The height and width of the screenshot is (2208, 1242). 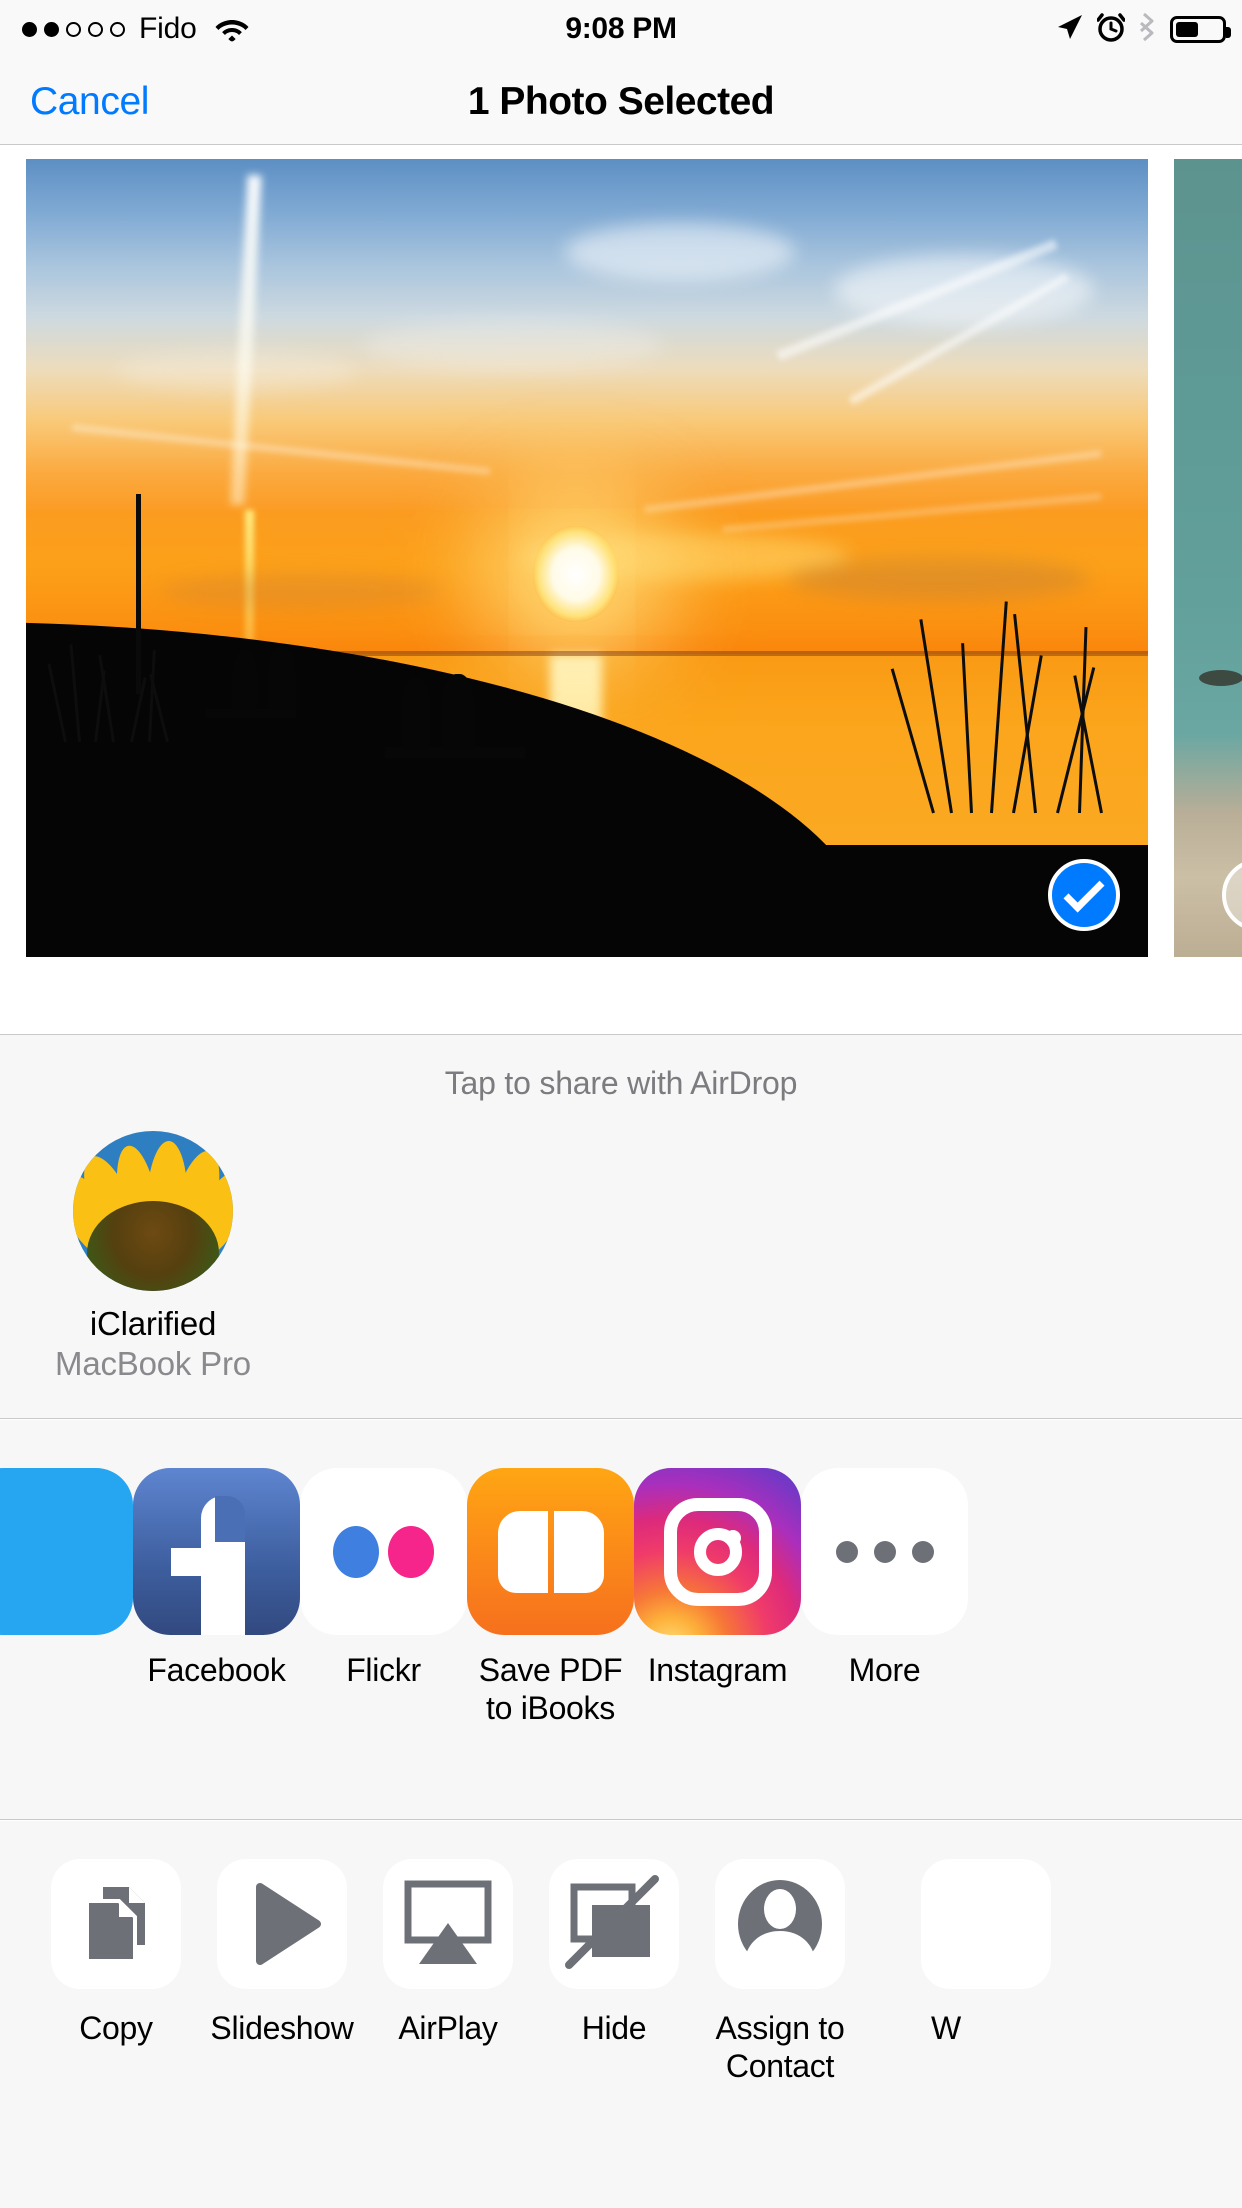 What do you see at coordinates (780, 2047) in the screenshot?
I see `action-label: Assign to Contact` at bounding box center [780, 2047].